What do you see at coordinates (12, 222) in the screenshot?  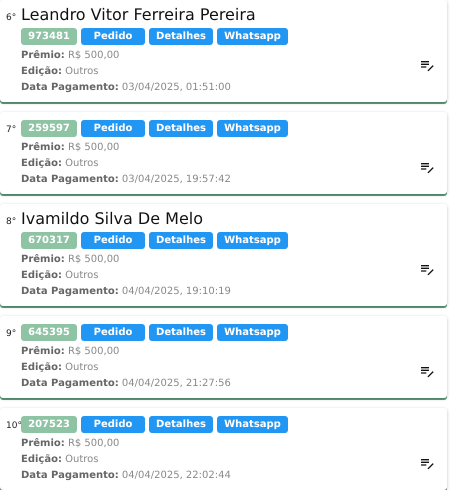 I see `rank-label: 8°` at bounding box center [12, 222].